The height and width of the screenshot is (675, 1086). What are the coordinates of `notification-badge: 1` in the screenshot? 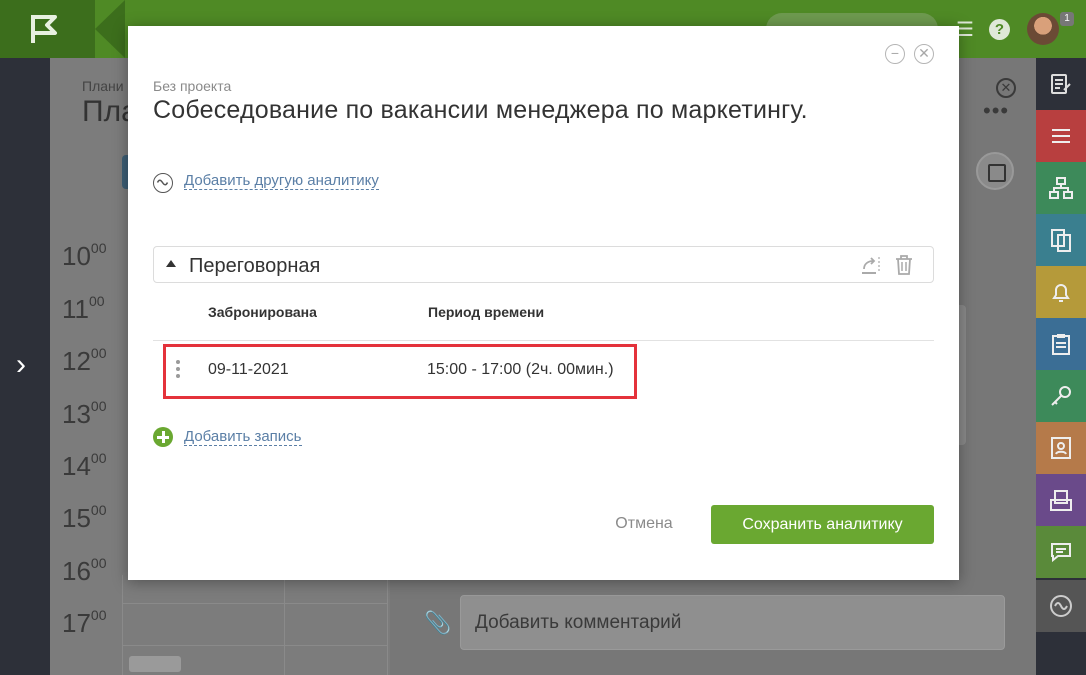 It's located at (1067, 19).